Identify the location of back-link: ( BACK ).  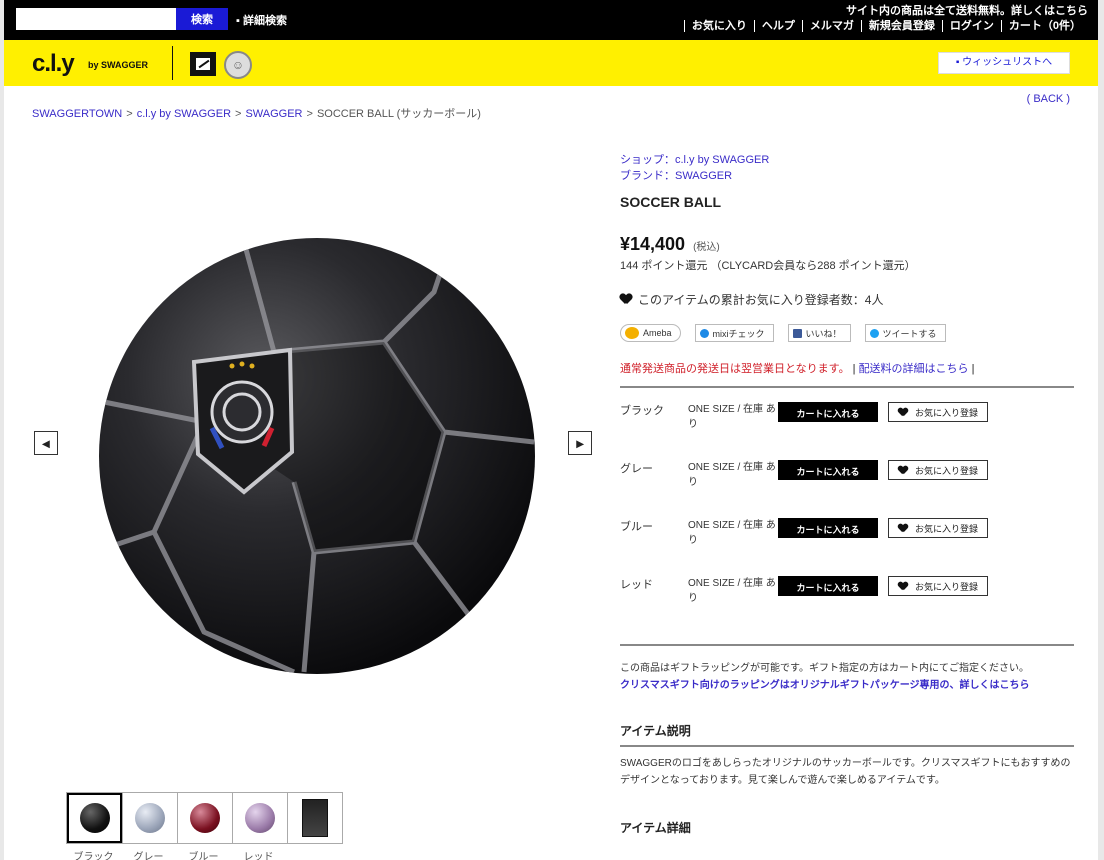
(1048, 99).